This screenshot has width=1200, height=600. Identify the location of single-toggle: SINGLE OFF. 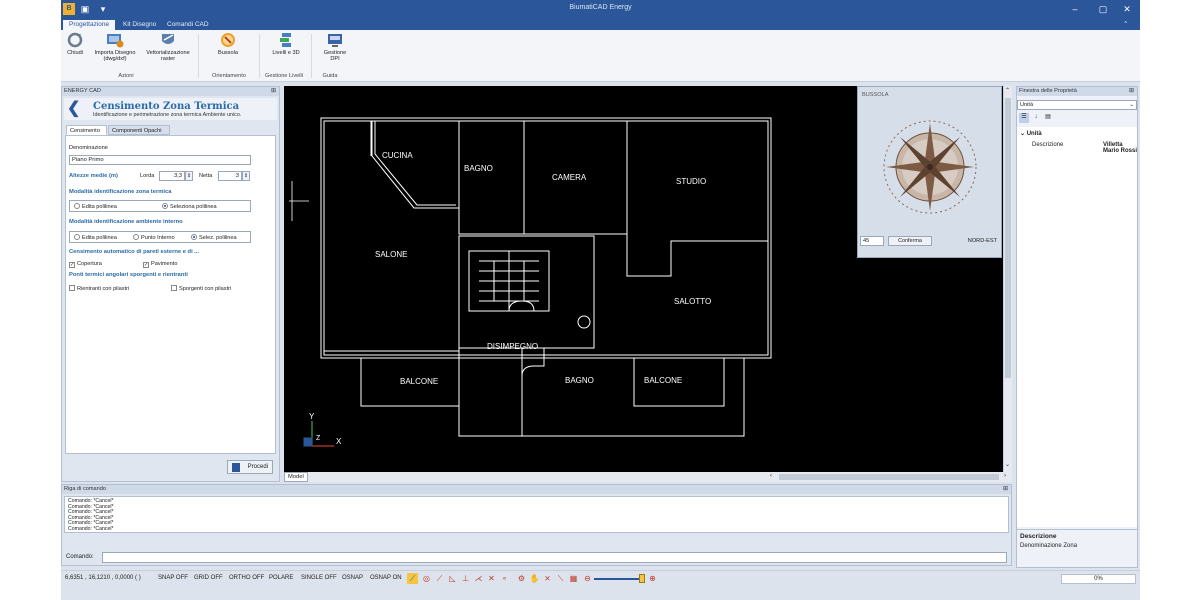
(319, 578).